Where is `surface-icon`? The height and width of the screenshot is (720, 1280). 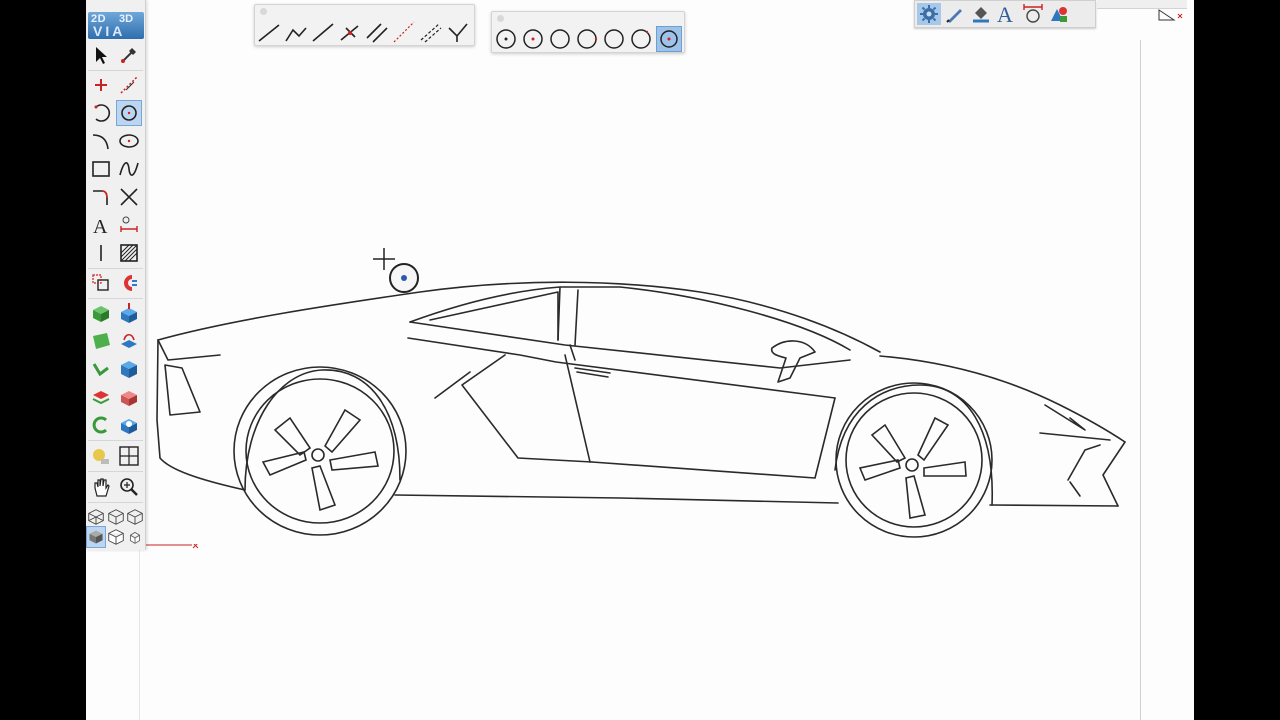
surface-icon is located at coordinates (101, 341).